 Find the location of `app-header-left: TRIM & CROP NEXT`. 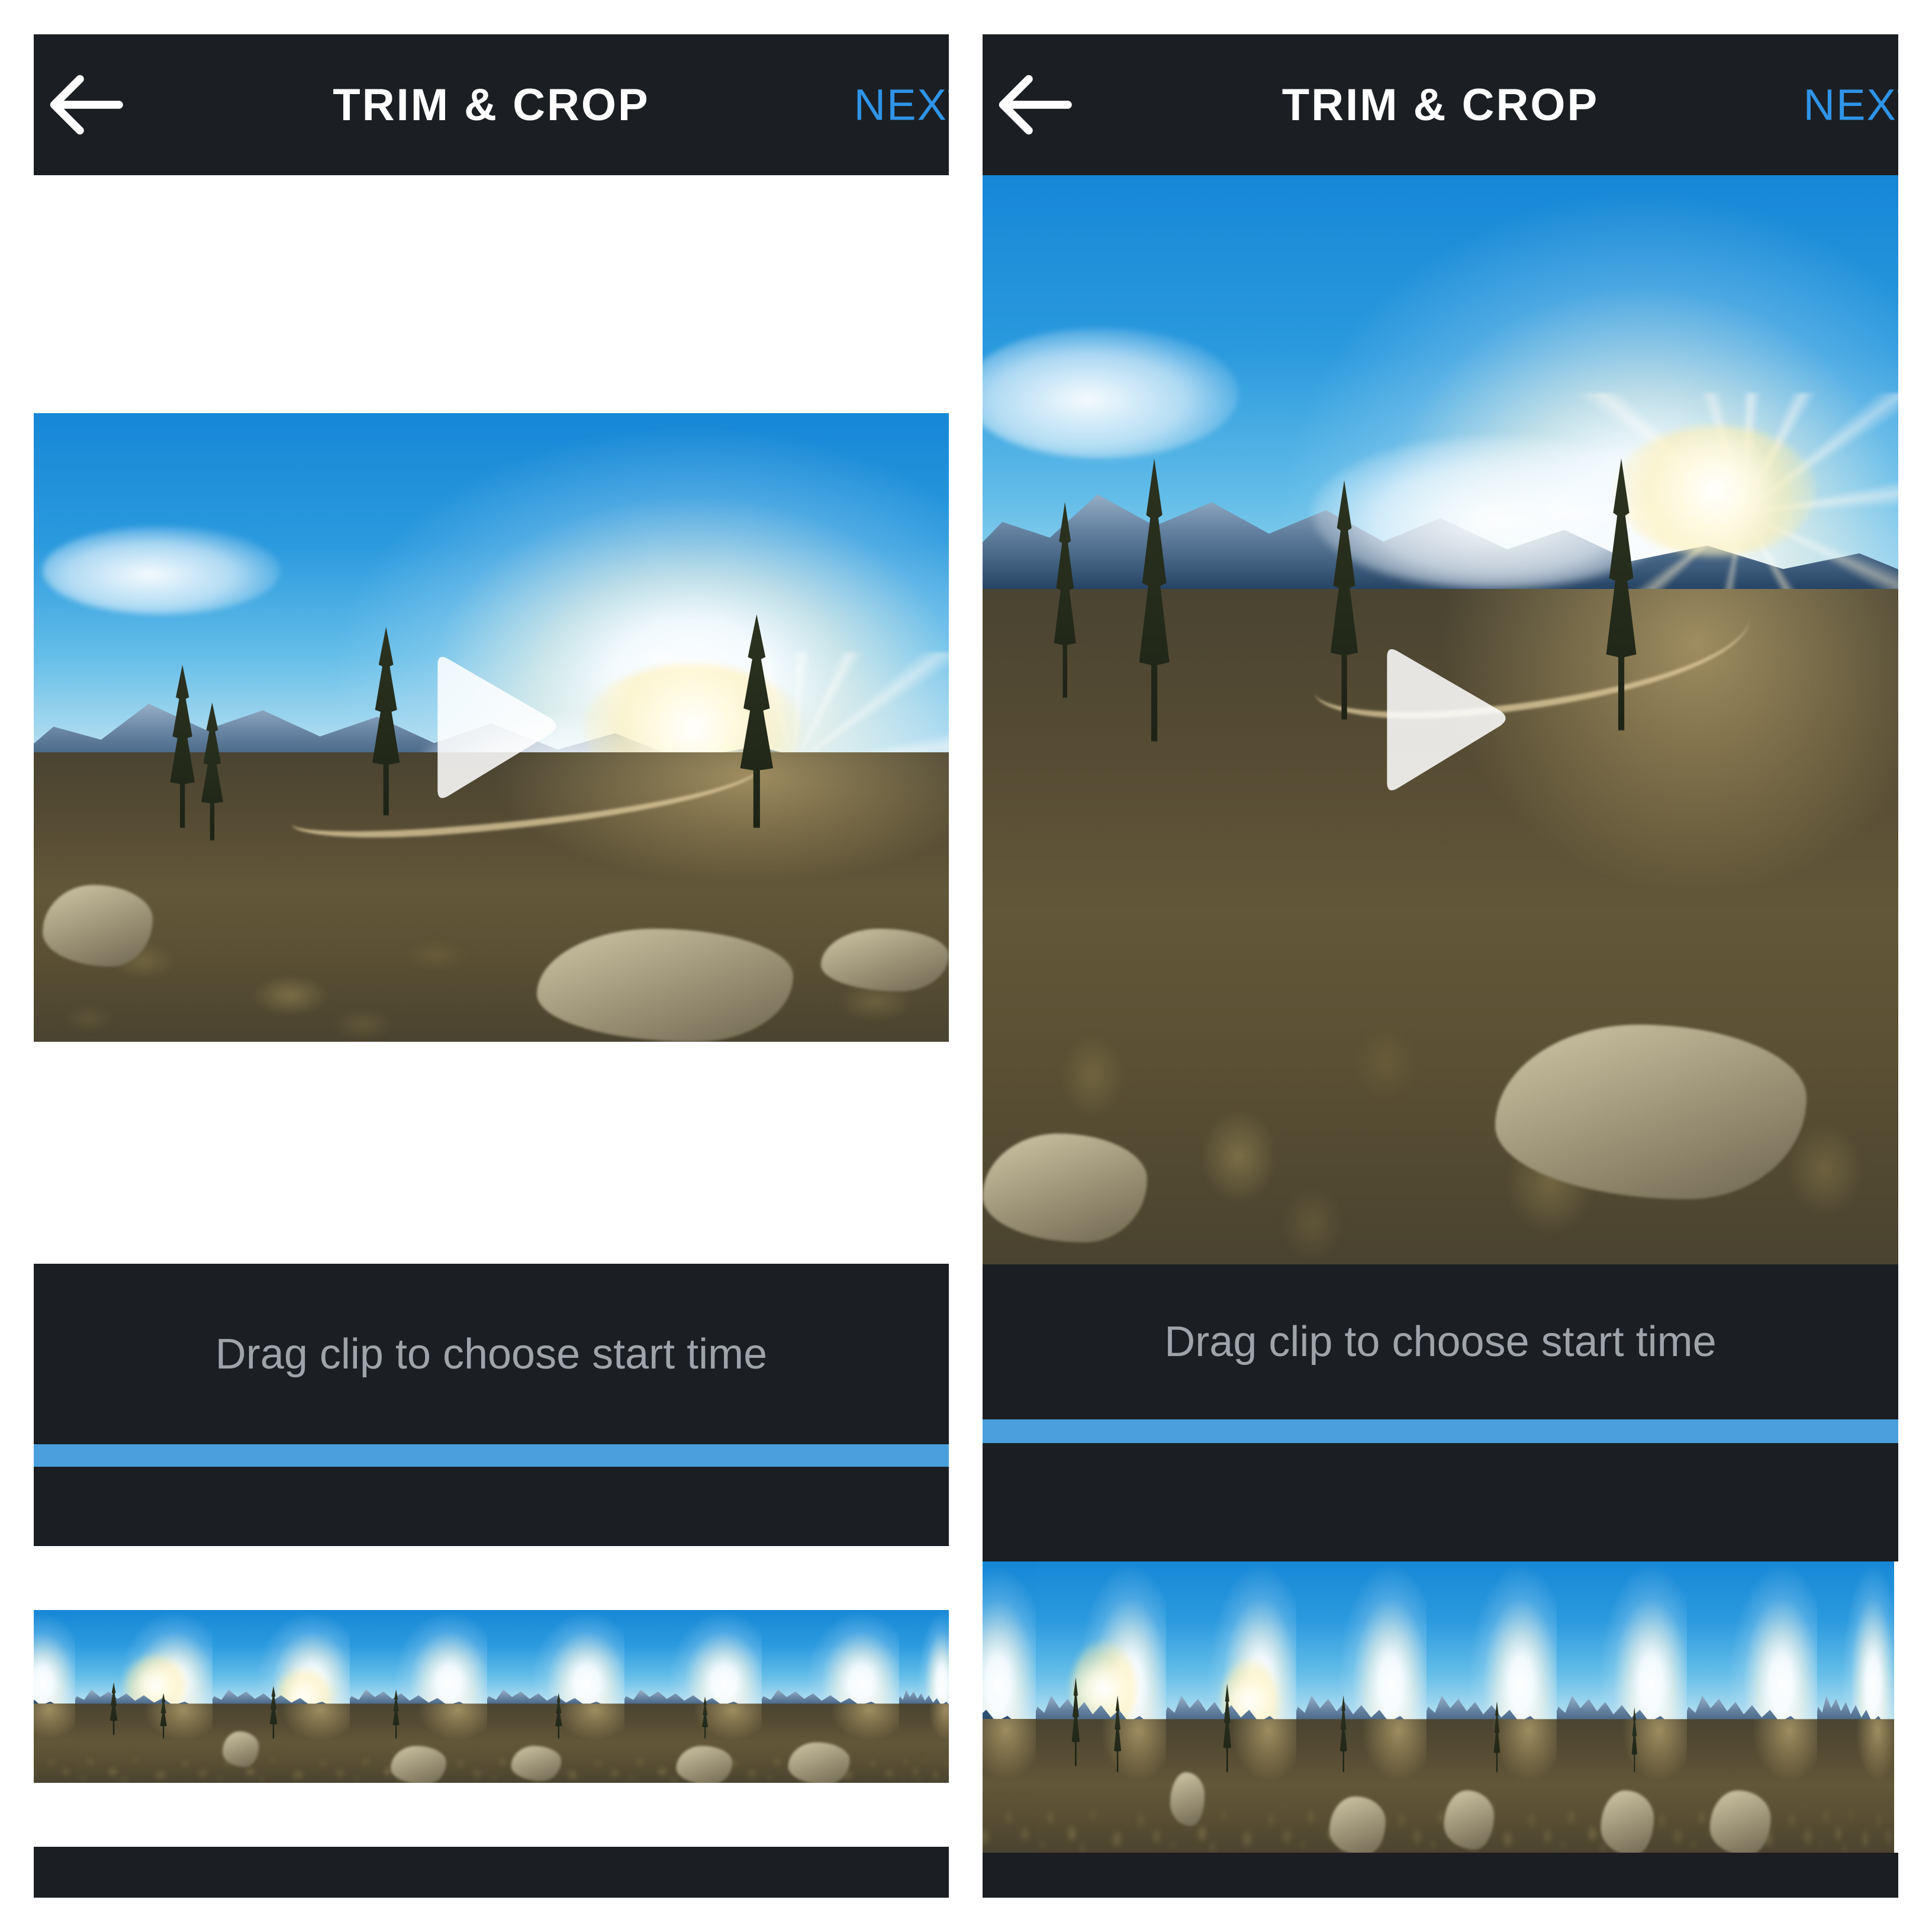

app-header-left: TRIM & CROP NEXT is located at coordinates (491, 104).